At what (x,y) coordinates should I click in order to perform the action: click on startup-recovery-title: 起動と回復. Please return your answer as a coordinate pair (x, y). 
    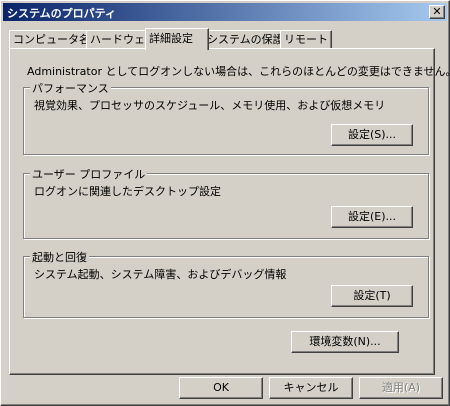
    Looking at the image, I should click on (59, 257).